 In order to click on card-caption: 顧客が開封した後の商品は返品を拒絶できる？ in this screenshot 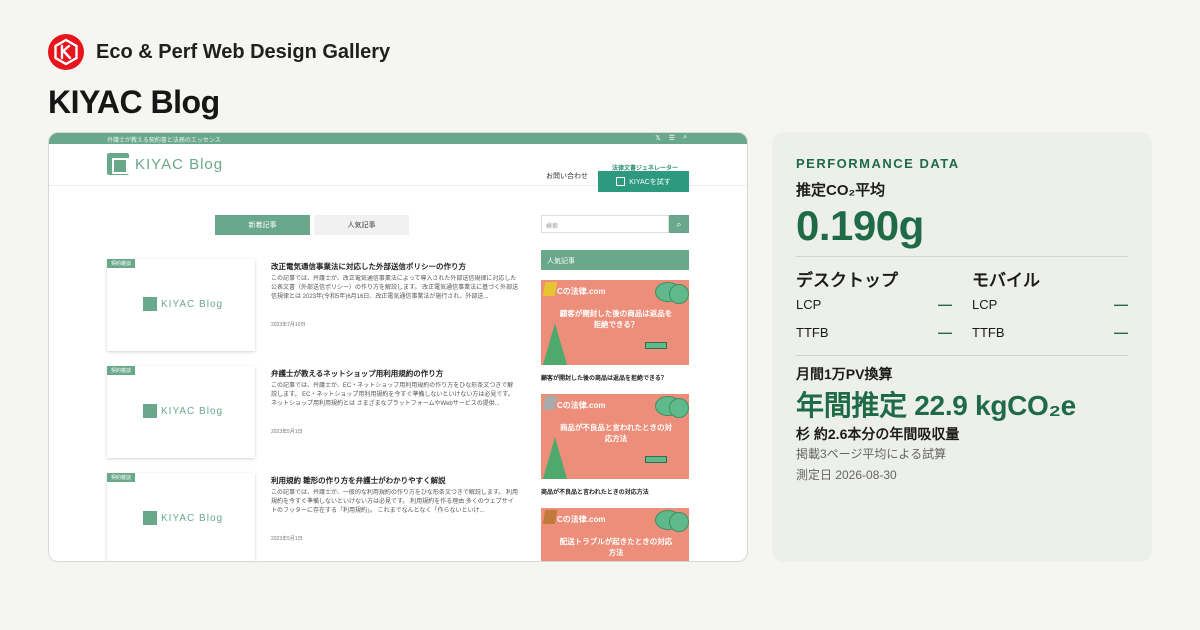, I will do `click(604, 379)`.